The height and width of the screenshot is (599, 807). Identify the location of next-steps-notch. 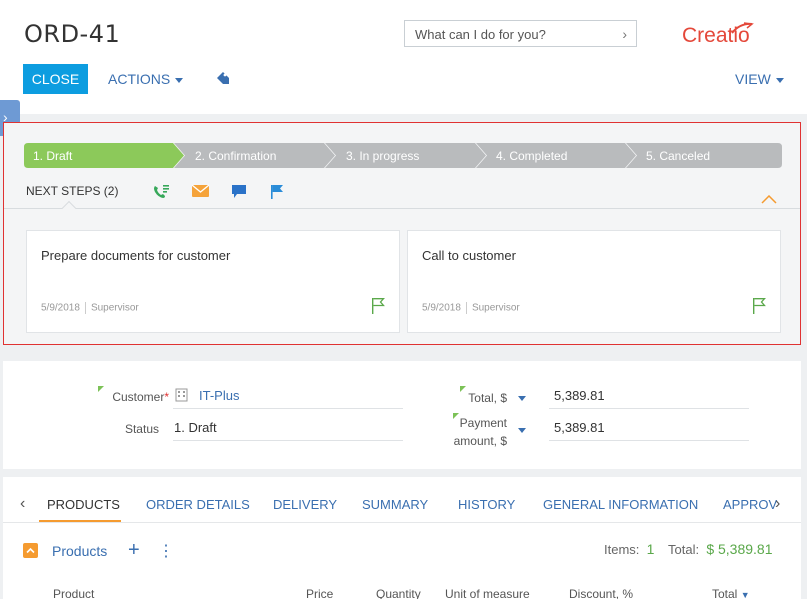
(69, 208).